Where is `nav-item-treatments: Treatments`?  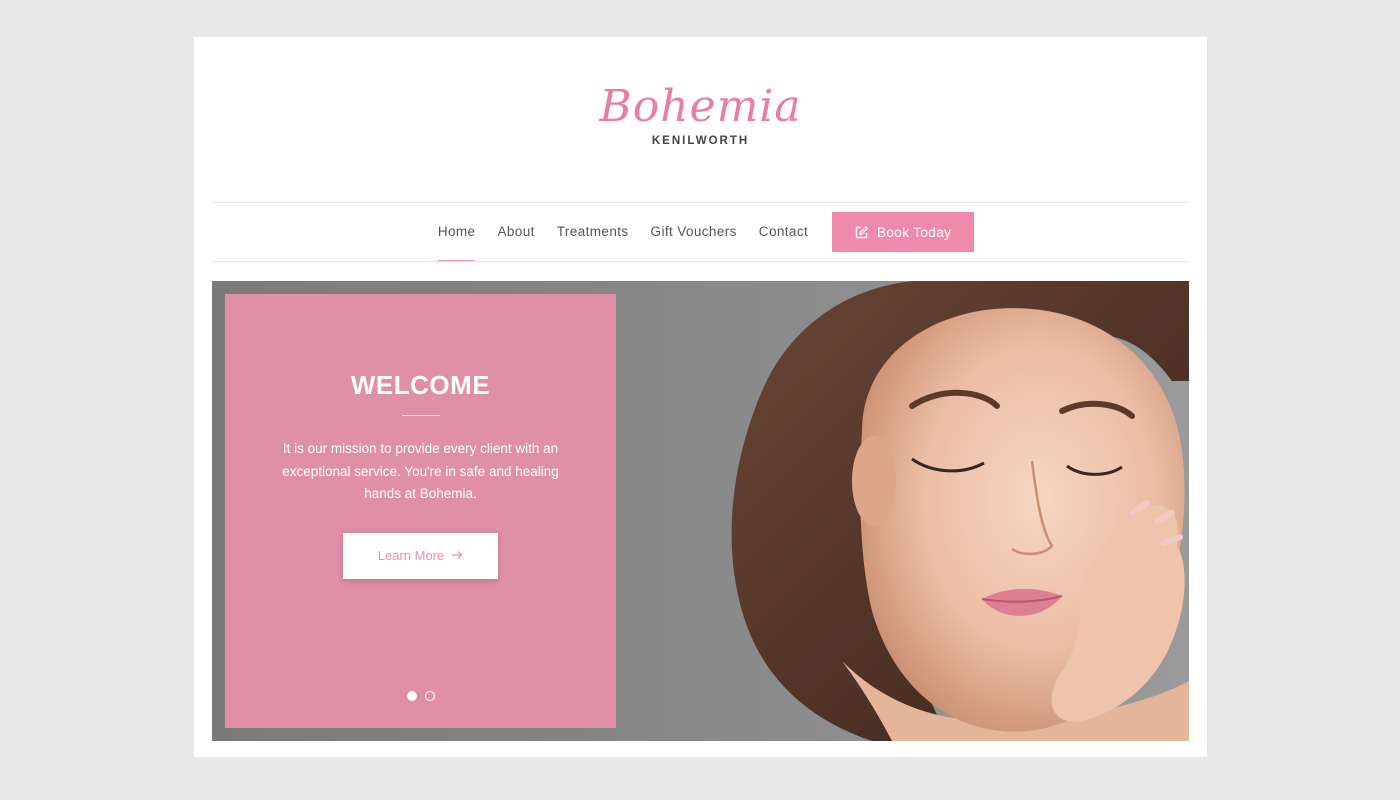
nav-item-treatments: Treatments is located at coordinates (593, 232).